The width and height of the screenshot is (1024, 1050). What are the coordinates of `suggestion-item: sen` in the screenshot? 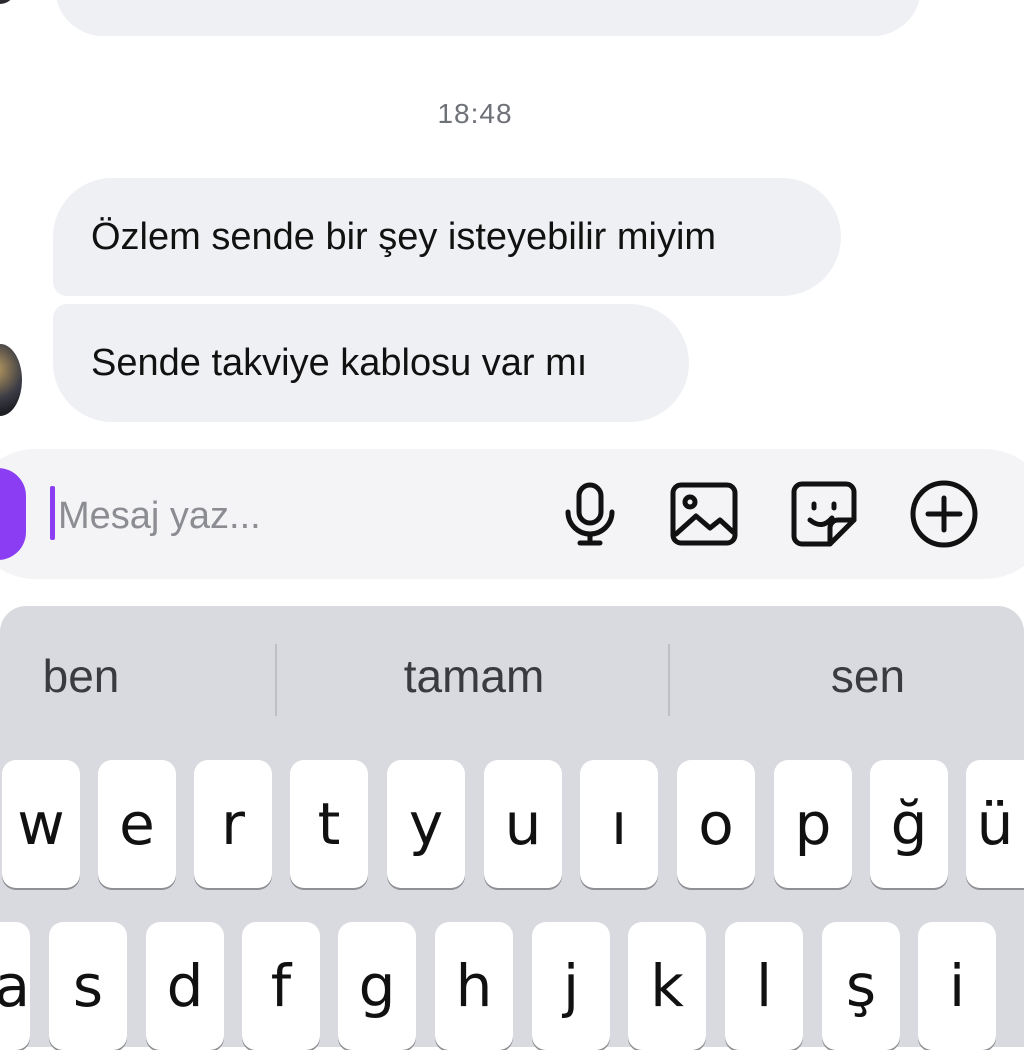 It's located at (847, 676).